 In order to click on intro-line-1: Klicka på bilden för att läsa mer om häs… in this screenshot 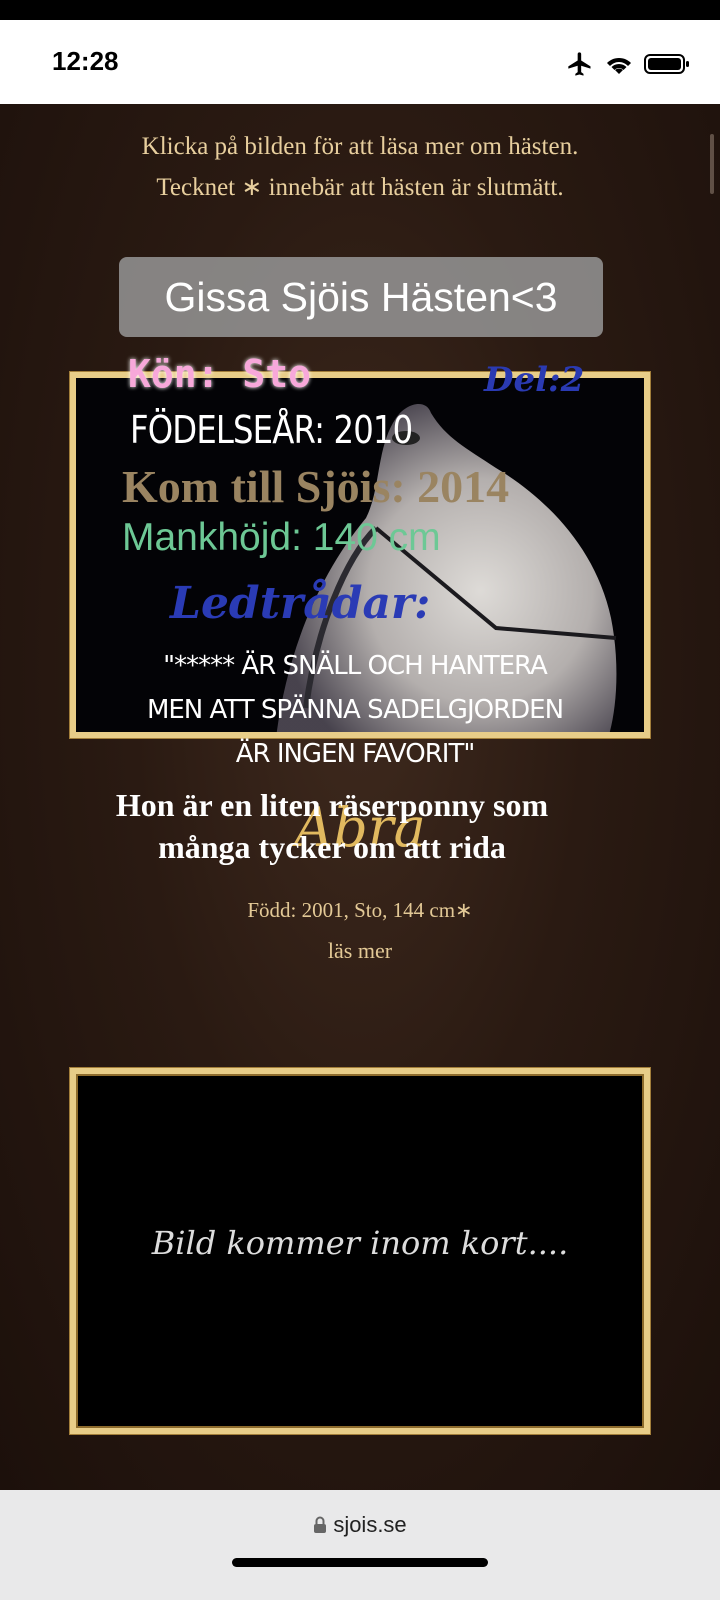, I will do `click(360, 146)`.